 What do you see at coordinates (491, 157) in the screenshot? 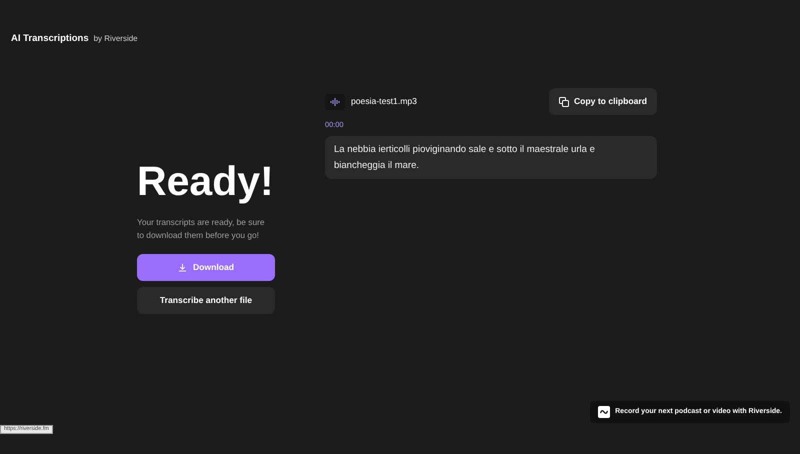
I see `transcript-text: La nebbia ierticolli pioviginando sale e sotto il maestrale urla e biancheggia il mare.` at bounding box center [491, 157].